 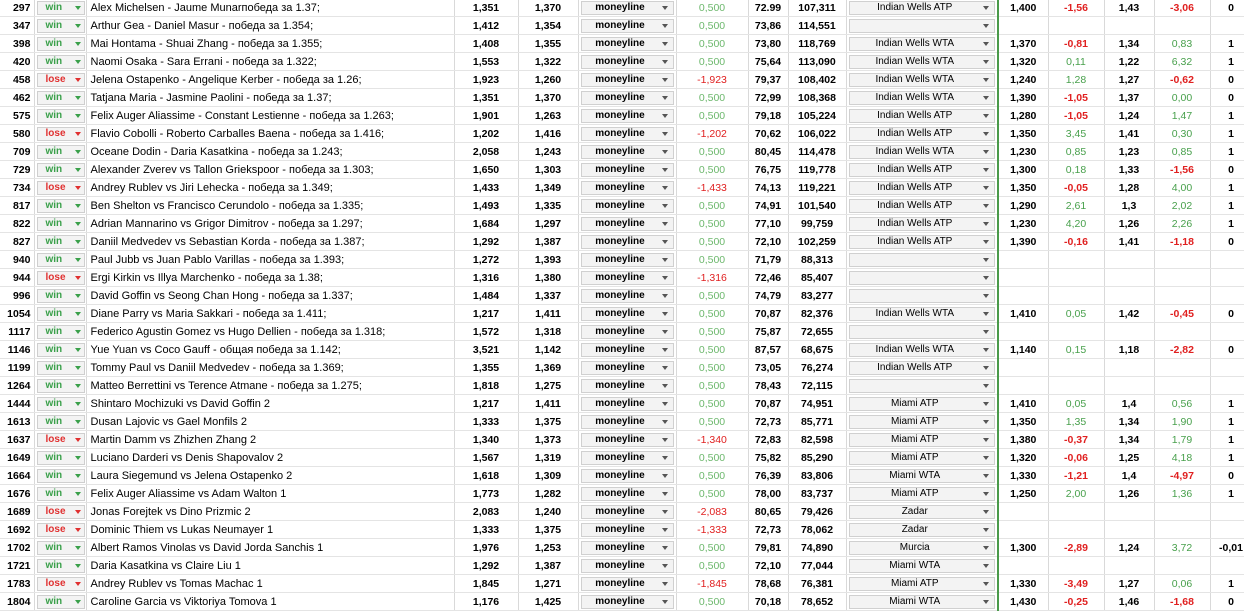 I want to click on tournament-dropdown: Murcia, so click(x=921, y=547).